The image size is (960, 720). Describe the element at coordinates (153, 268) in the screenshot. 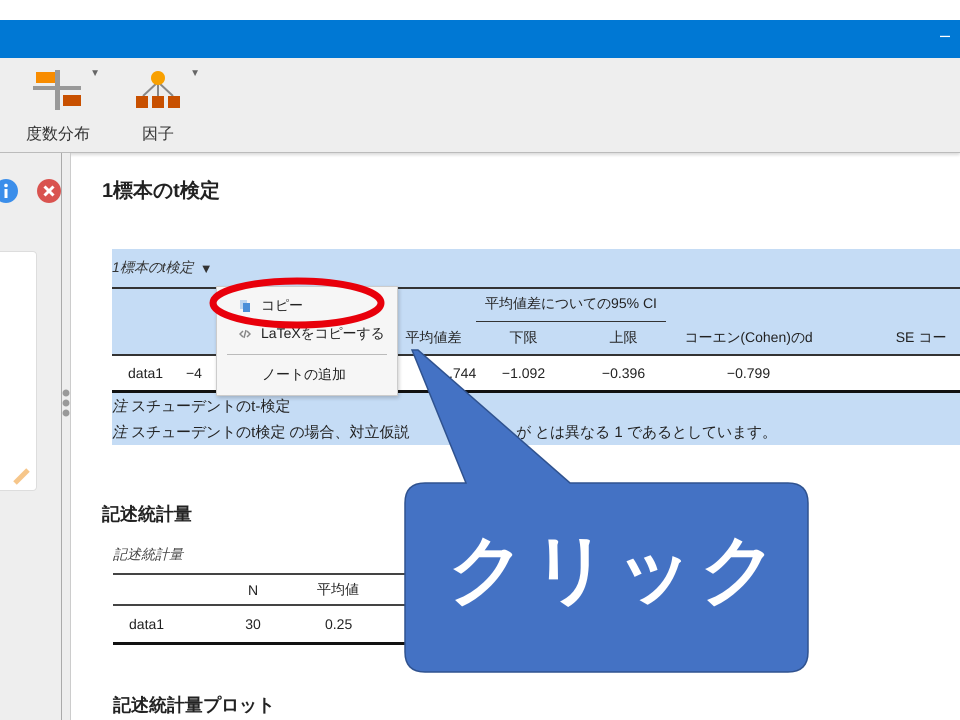

I see `table-title: 1標本のt検定` at that location.